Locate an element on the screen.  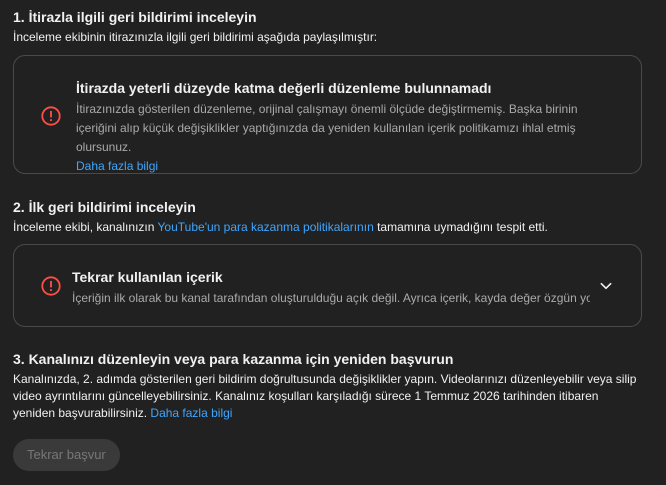
section2-title: 2. İlk geri bildirimi inceleyin is located at coordinates (104, 207).